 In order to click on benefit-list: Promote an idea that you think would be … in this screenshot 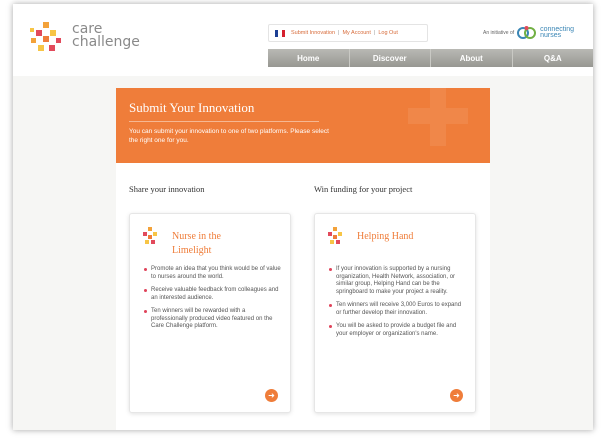, I will do `click(213, 301)`.